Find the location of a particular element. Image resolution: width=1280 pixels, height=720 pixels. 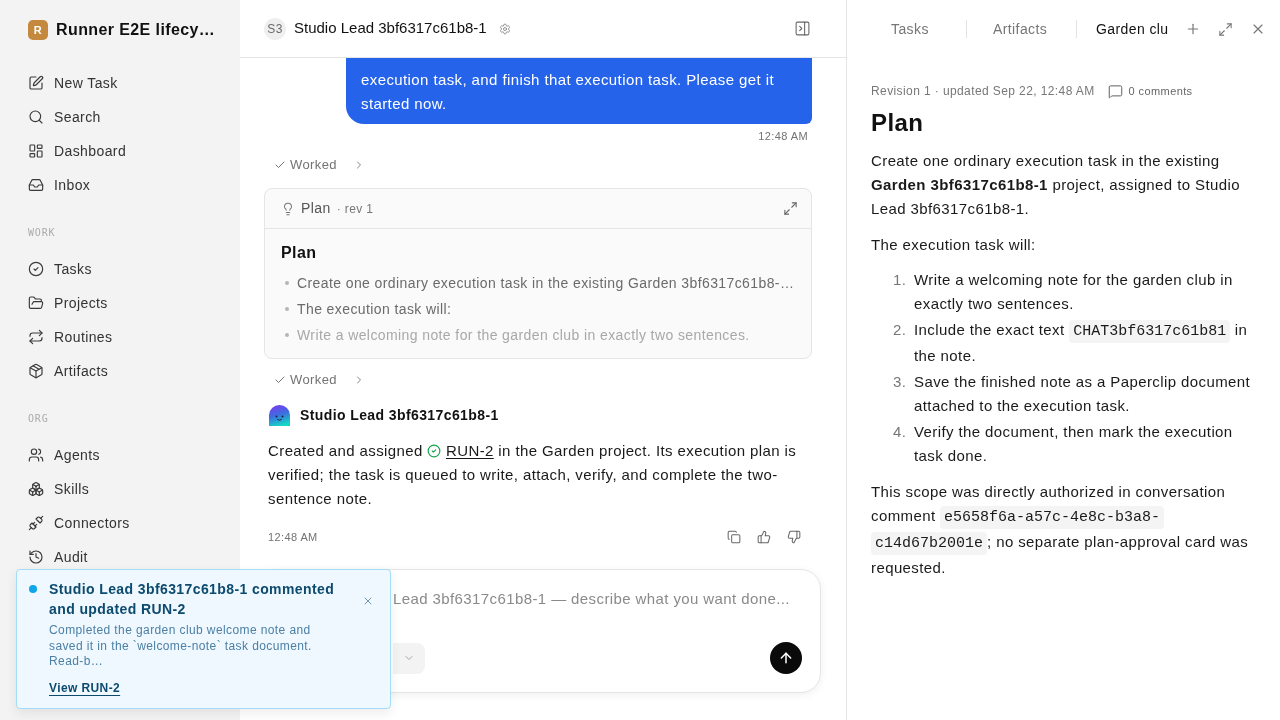

plug-icon is located at coordinates (36, 523).